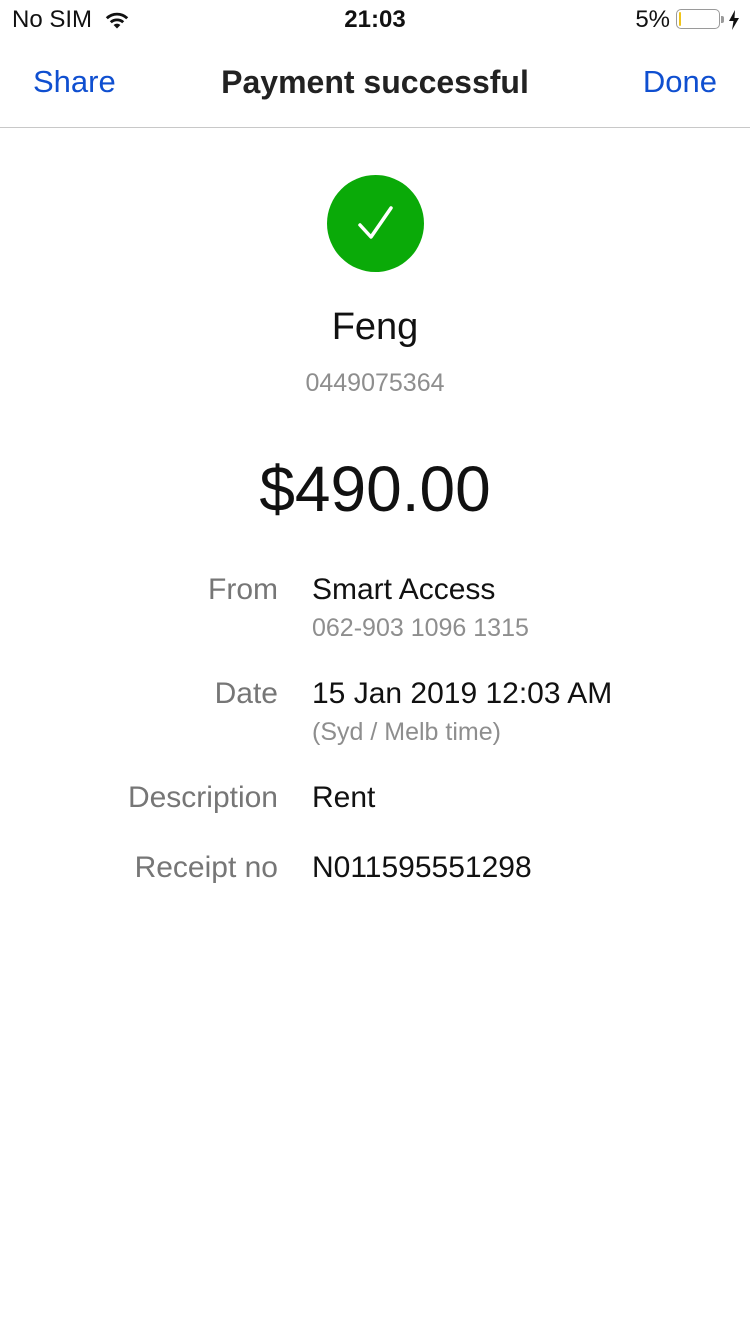 The width and height of the screenshot is (750, 1334). I want to click on payment-amount: $490.00, so click(375, 489).